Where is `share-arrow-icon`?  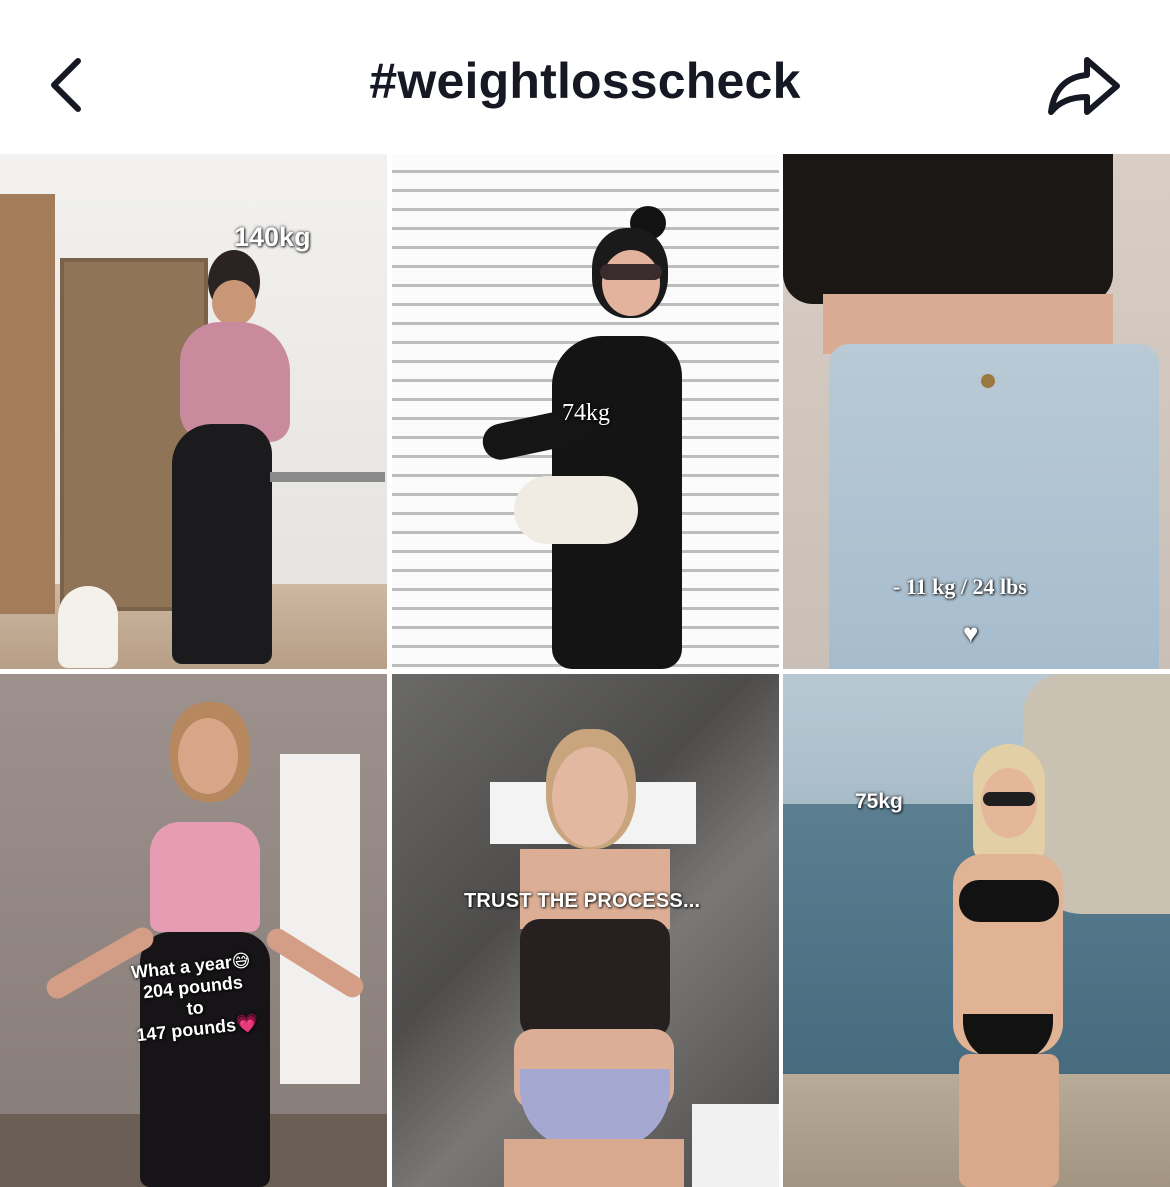
share-arrow-icon is located at coordinates (1084, 86).